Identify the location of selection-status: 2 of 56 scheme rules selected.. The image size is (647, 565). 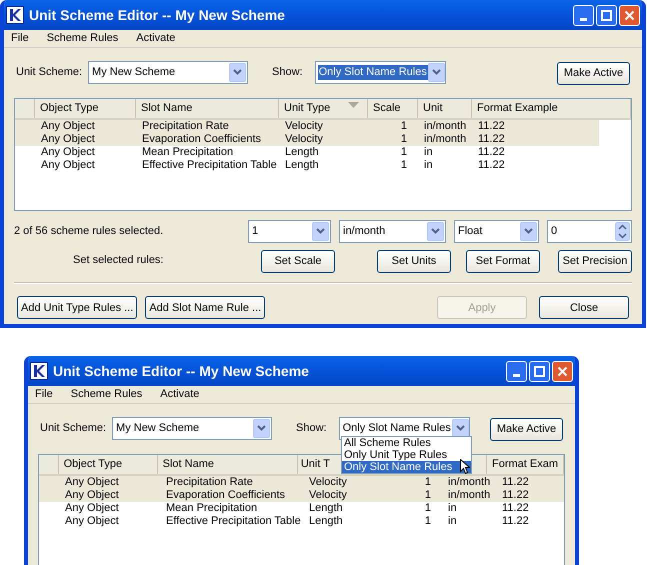
(89, 231).